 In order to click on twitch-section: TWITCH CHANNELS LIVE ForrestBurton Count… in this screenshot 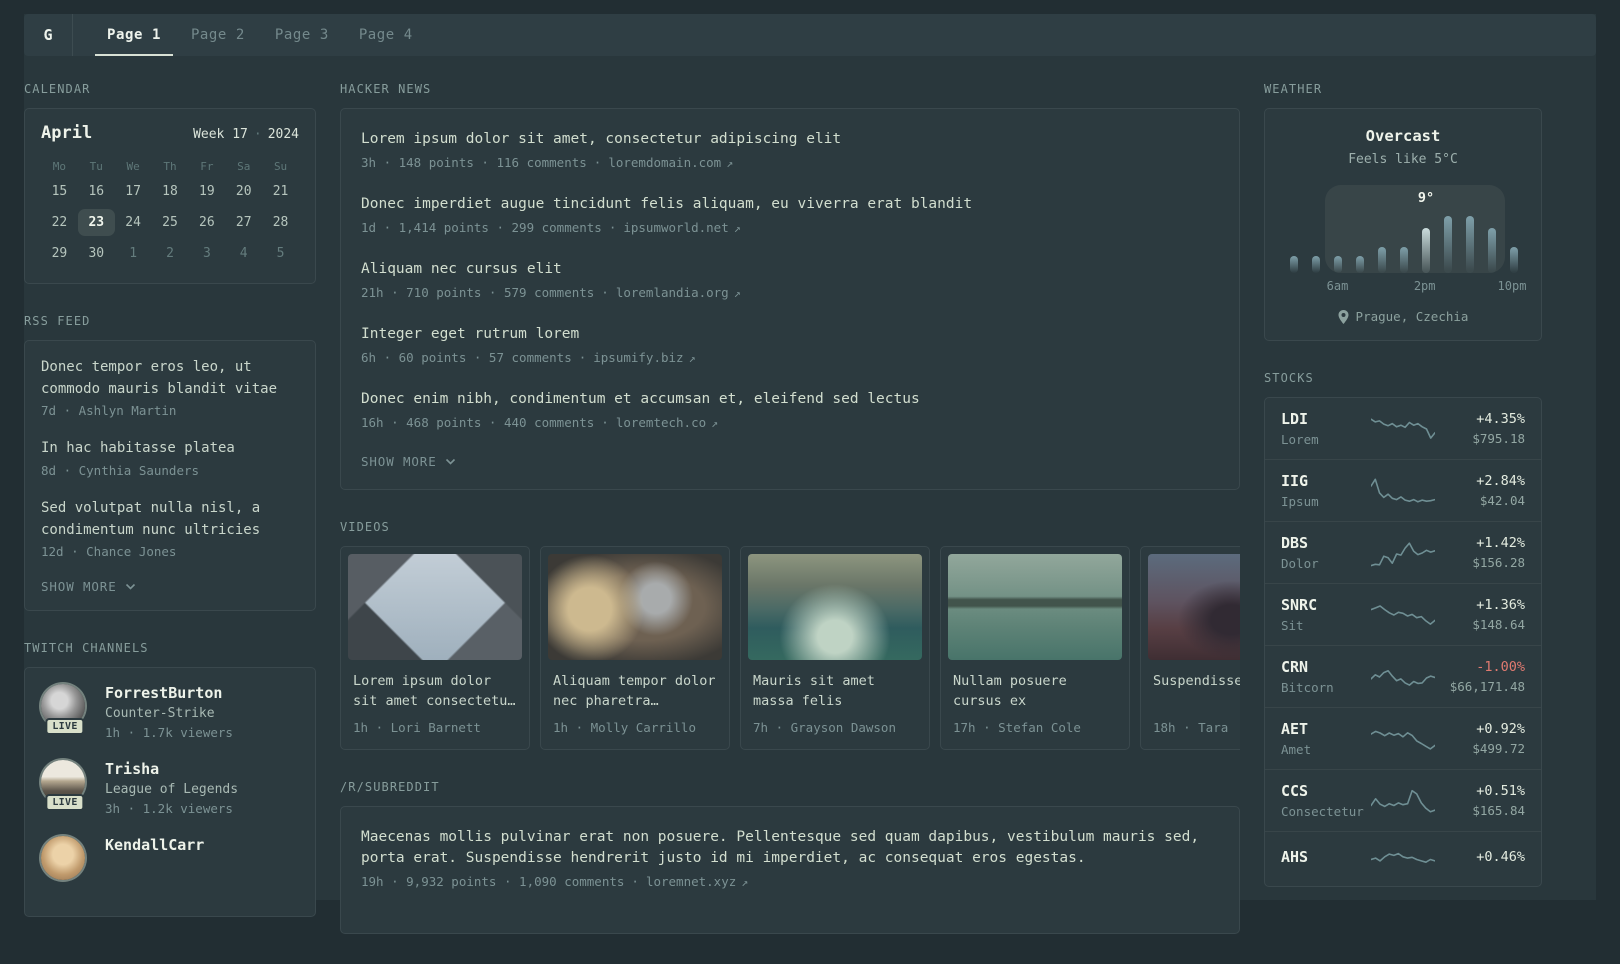, I will do `click(170, 779)`.